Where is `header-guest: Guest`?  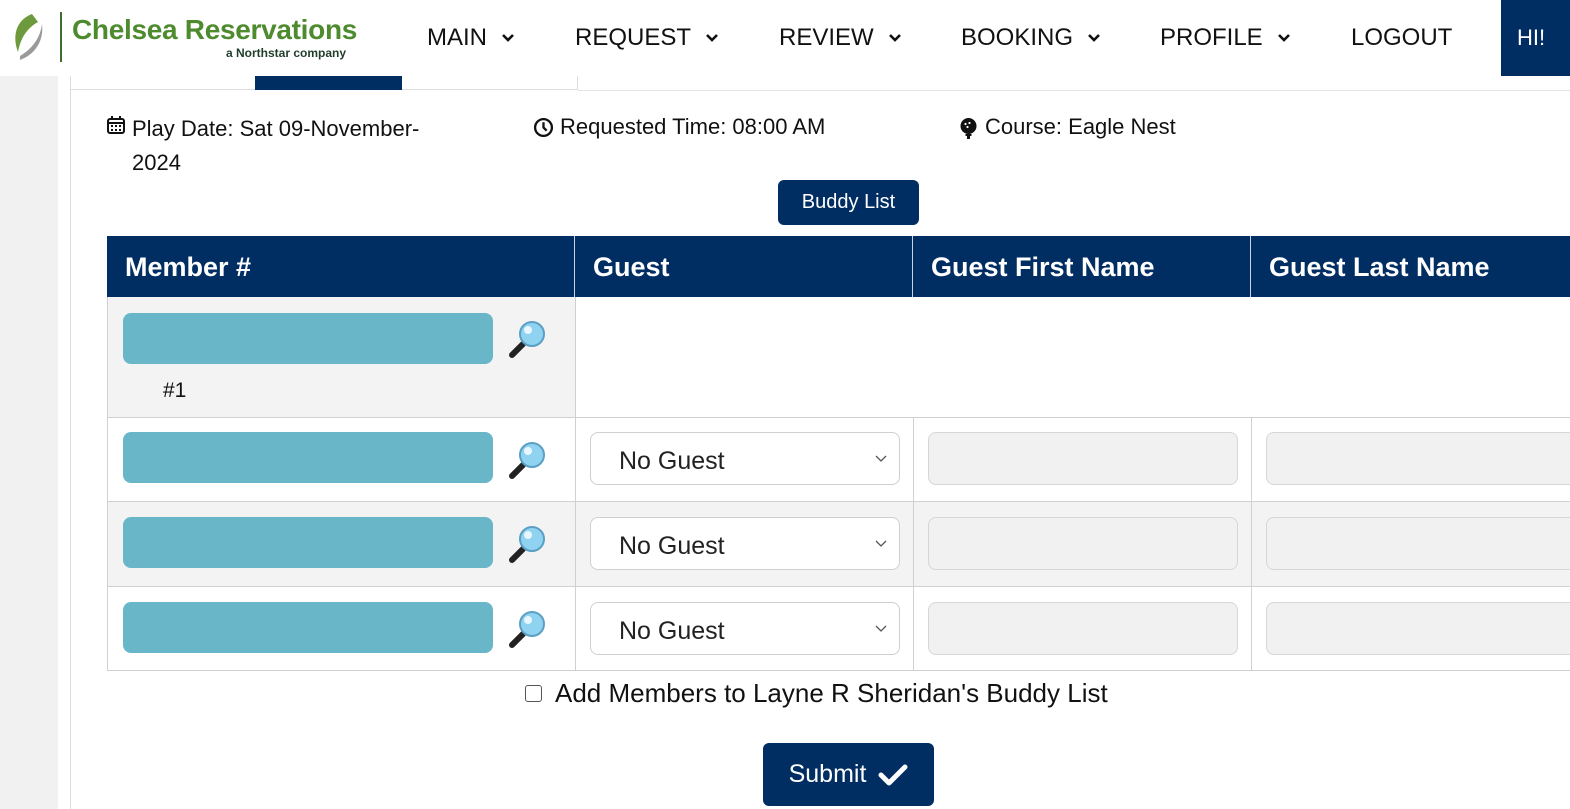
header-guest: Guest is located at coordinates (744, 266).